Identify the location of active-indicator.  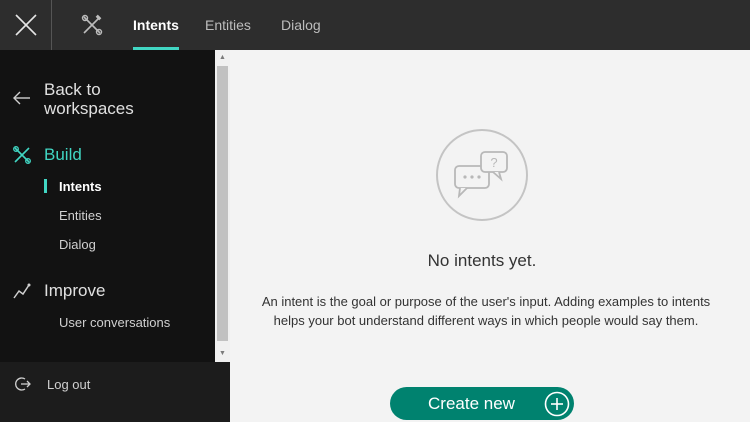
(45, 186).